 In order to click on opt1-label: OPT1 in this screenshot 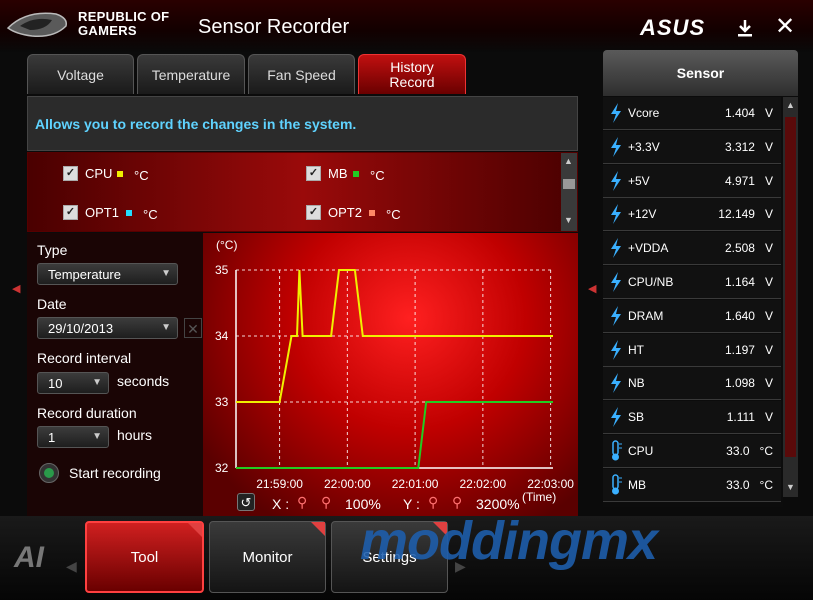, I will do `click(102, 212)`.